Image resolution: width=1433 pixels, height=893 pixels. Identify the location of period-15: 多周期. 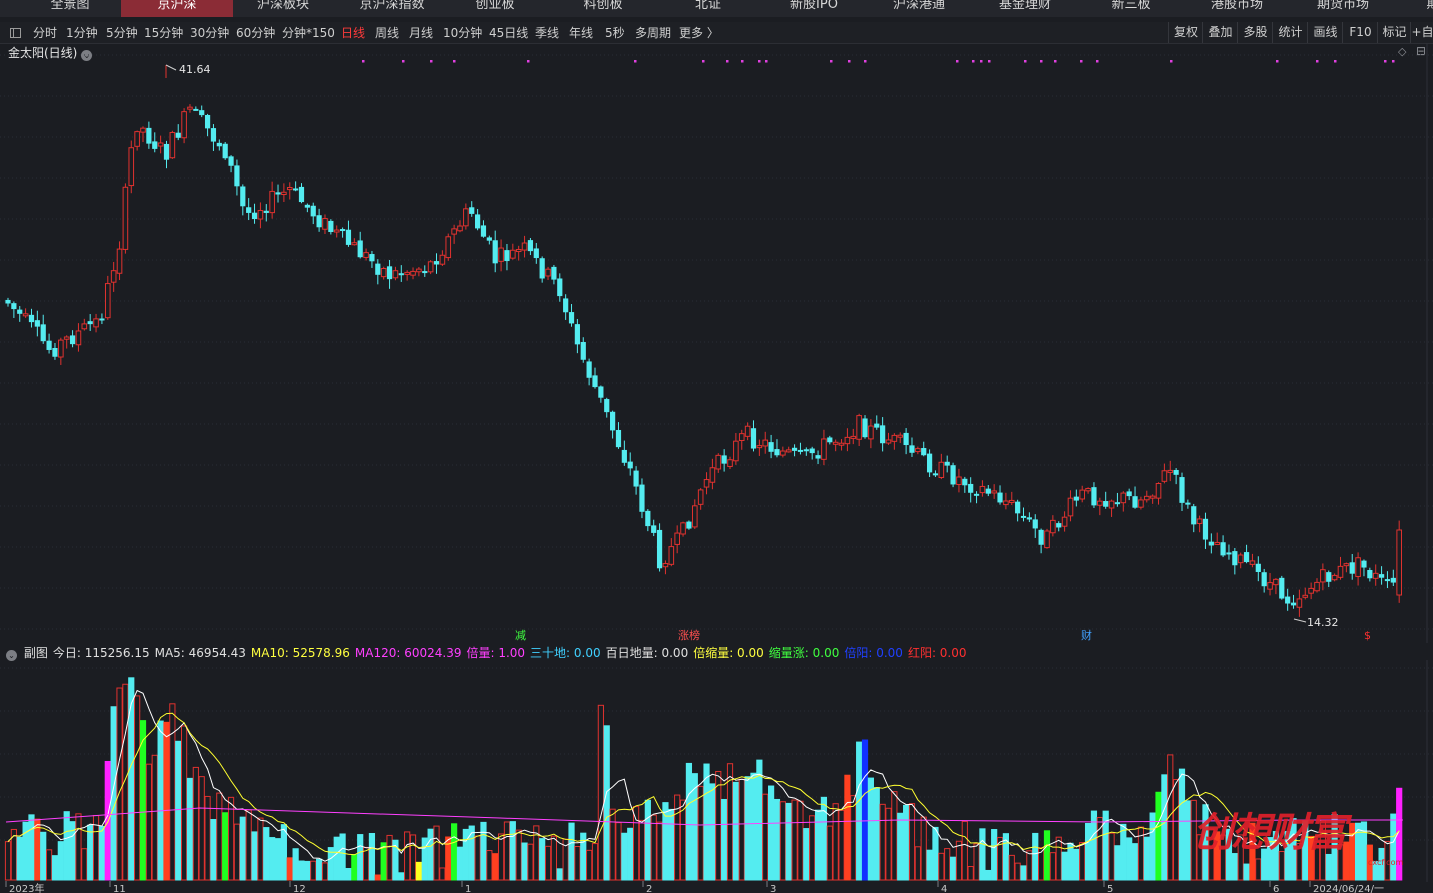
(653, 33).